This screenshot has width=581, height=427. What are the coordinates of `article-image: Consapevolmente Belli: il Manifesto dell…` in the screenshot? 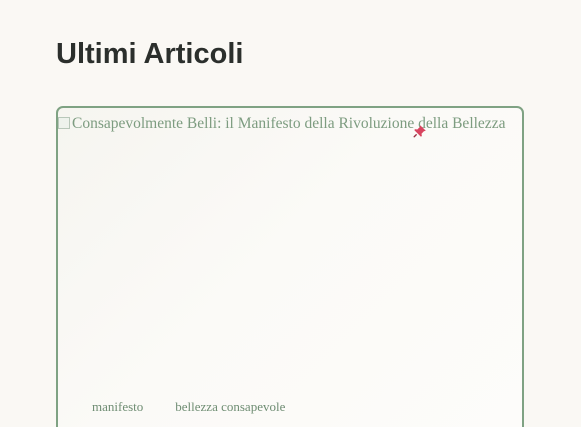 It's located at (283, 123).